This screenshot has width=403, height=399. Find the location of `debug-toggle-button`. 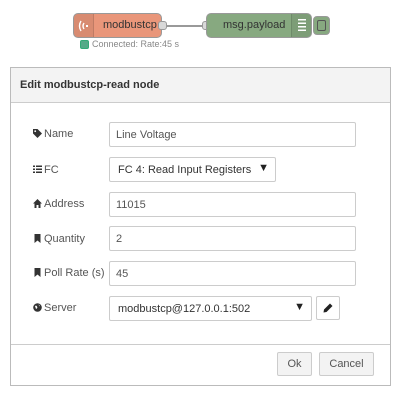

debug-toggle-button is located at coordinates (321, 25).